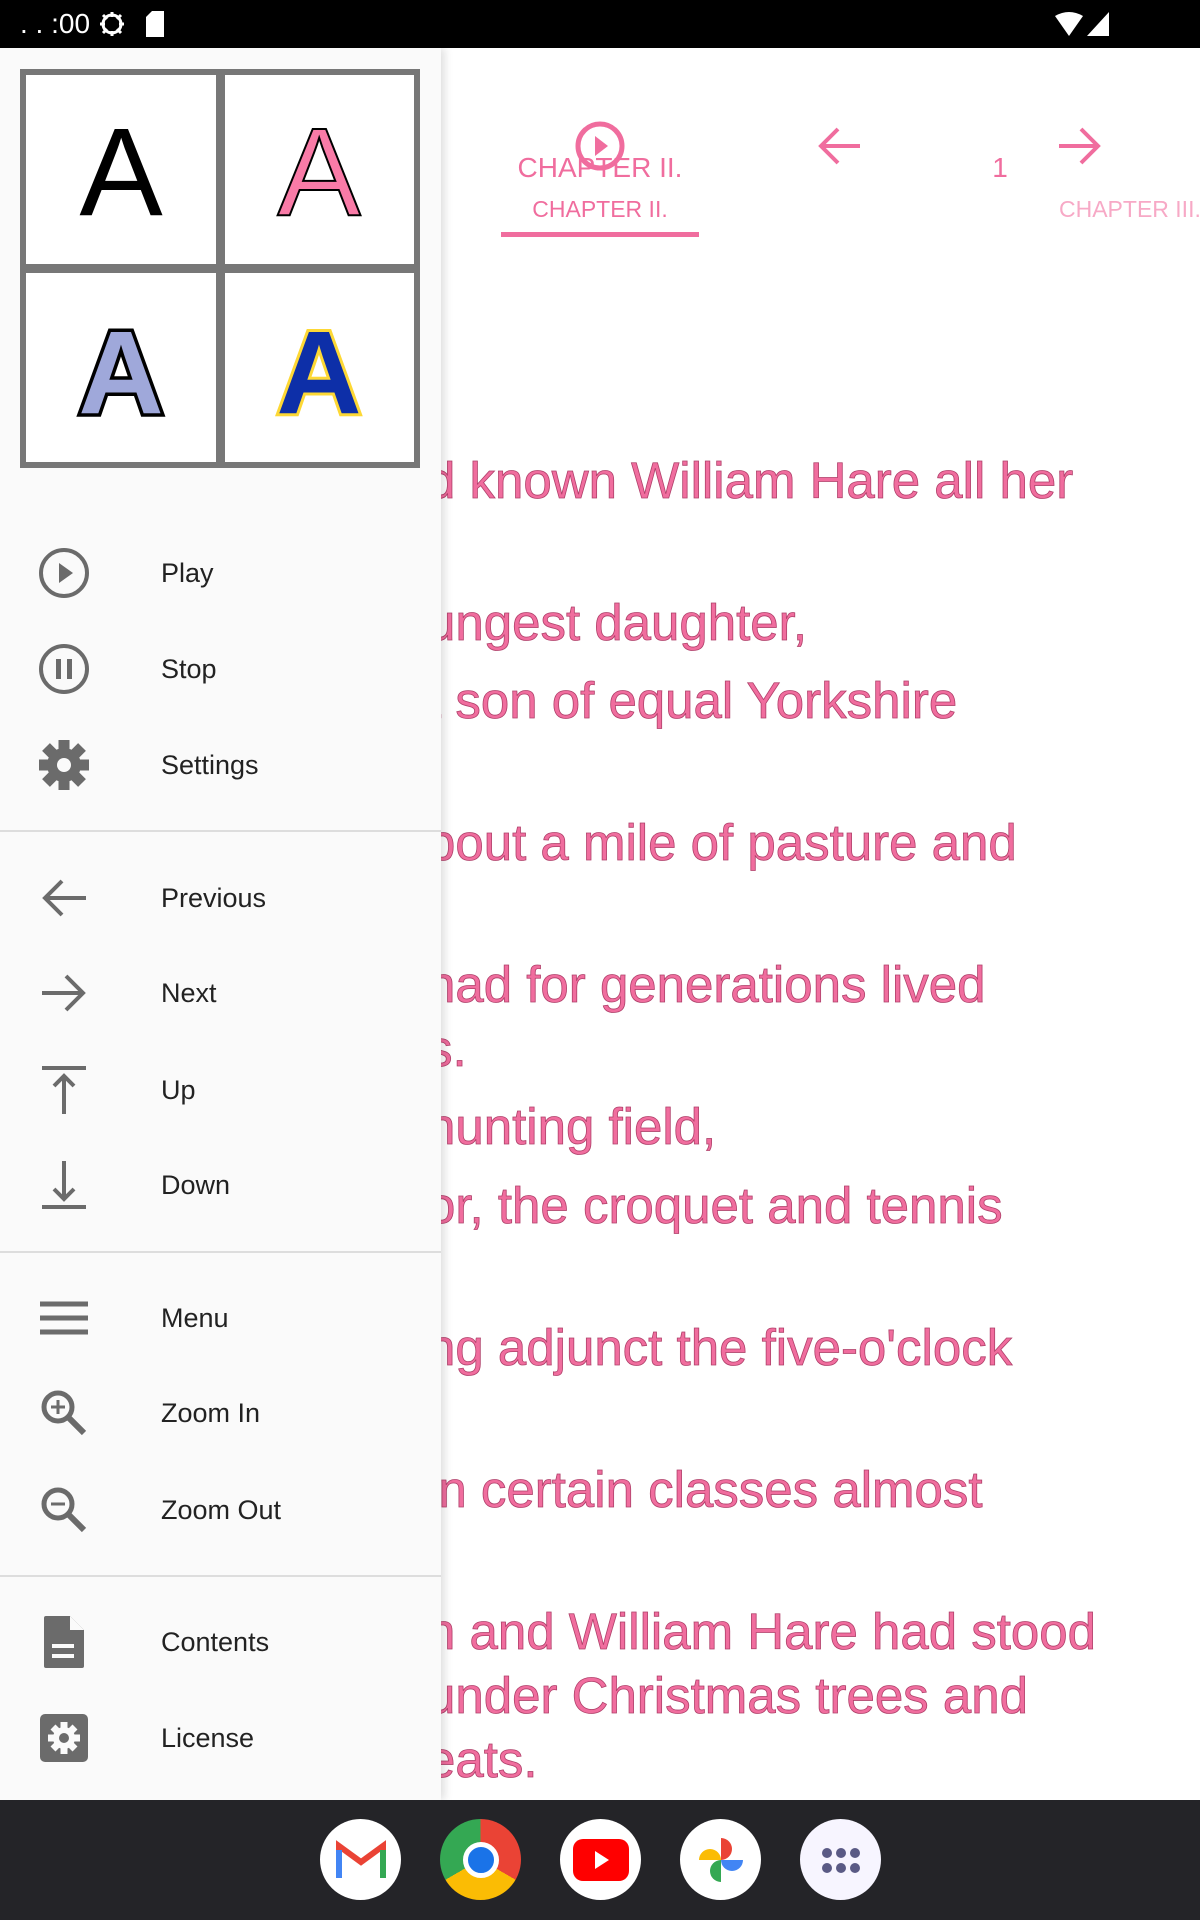  What do you see at coordinates (713, 985) in the screenshot?
I see `text-line: had for generations lived` at bounding box center [713, 985].